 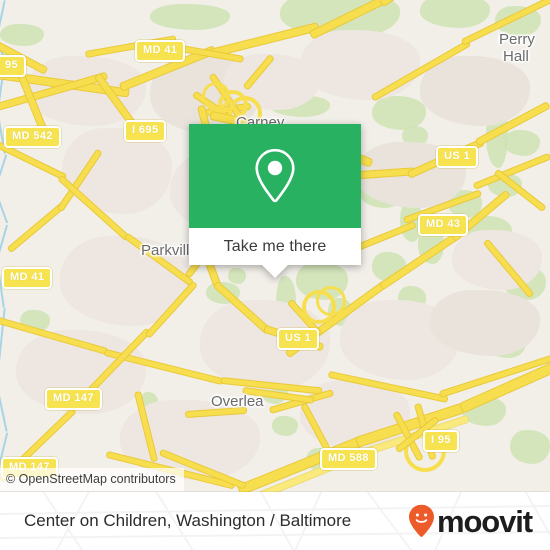 I want to click on road-shield: I 95, so click(x=441, y=441).